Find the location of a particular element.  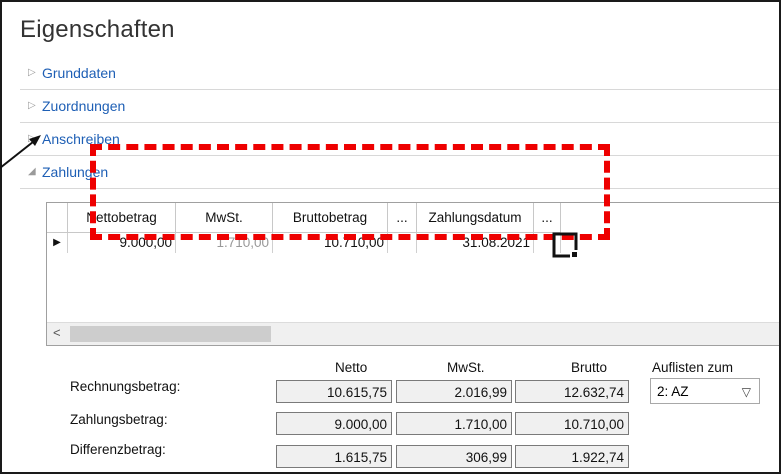

zahlungsbetrag-netto: 9.000,00 is located at coordinates (334, 423).